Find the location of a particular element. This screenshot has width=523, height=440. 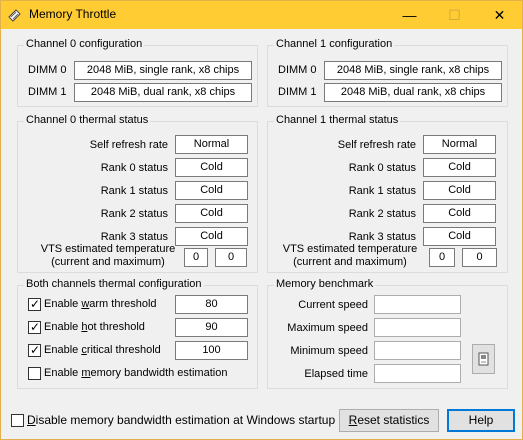

critical-threshold-checkbox: ✓ is located at coordinates (34, 350).